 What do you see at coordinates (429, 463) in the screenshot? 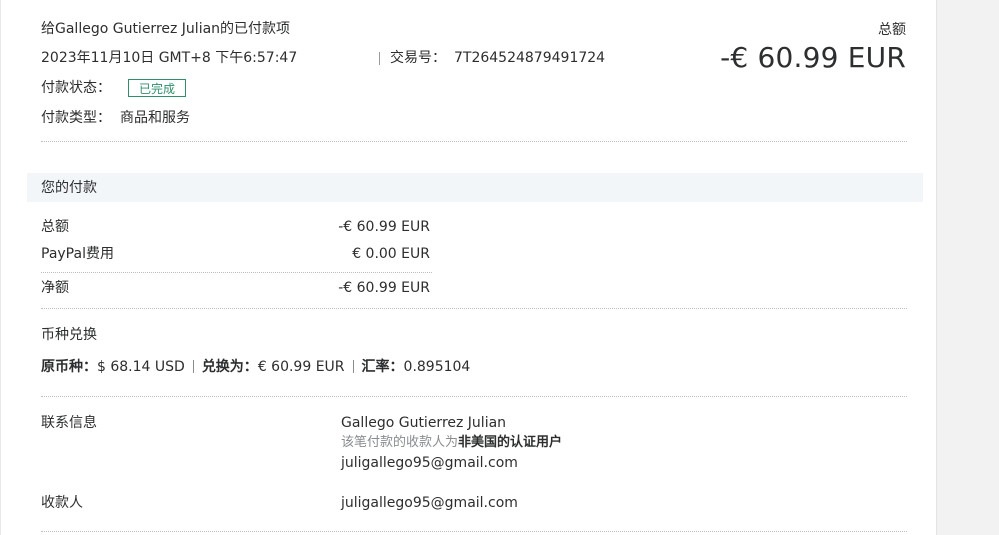
I see `contact-email: juligallego95@gmail.com` at bounding box center [429, 463].